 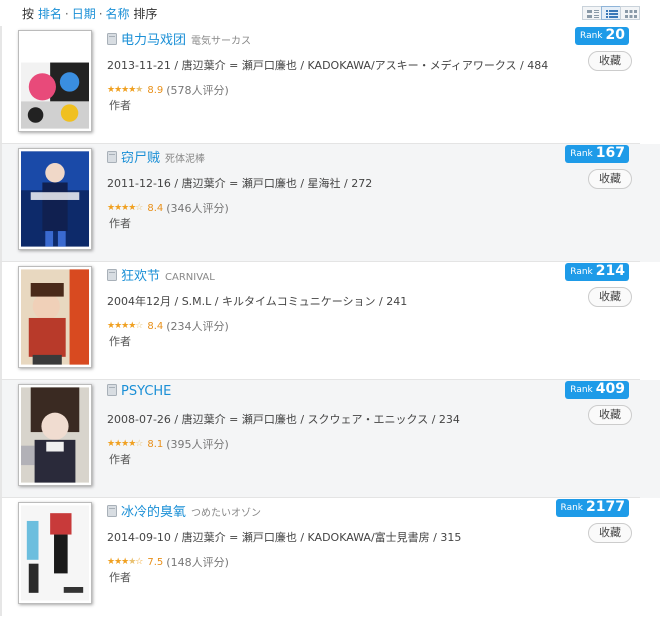 I want to click on sort-by-date-link: 日期, so click(x=84, y=14).